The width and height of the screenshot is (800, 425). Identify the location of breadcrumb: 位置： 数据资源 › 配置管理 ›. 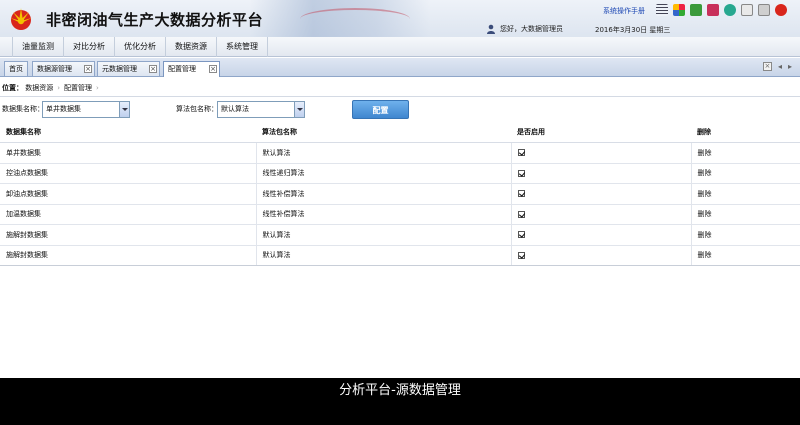
(400, 88).